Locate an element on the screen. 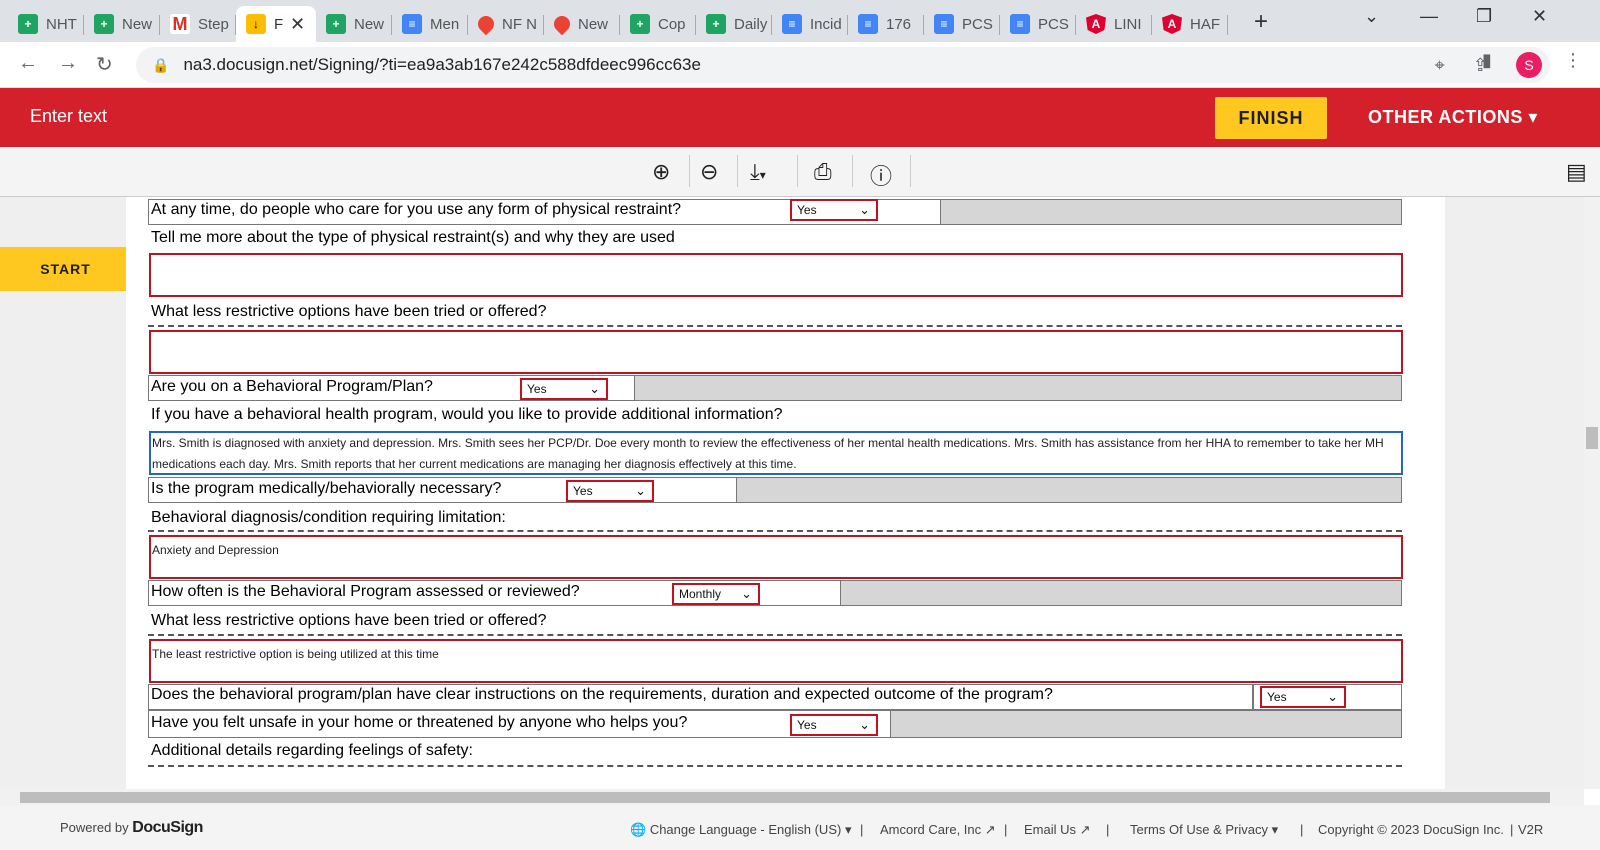  zoom-out-icon: ⊖ is located at coordinates (709, 172).